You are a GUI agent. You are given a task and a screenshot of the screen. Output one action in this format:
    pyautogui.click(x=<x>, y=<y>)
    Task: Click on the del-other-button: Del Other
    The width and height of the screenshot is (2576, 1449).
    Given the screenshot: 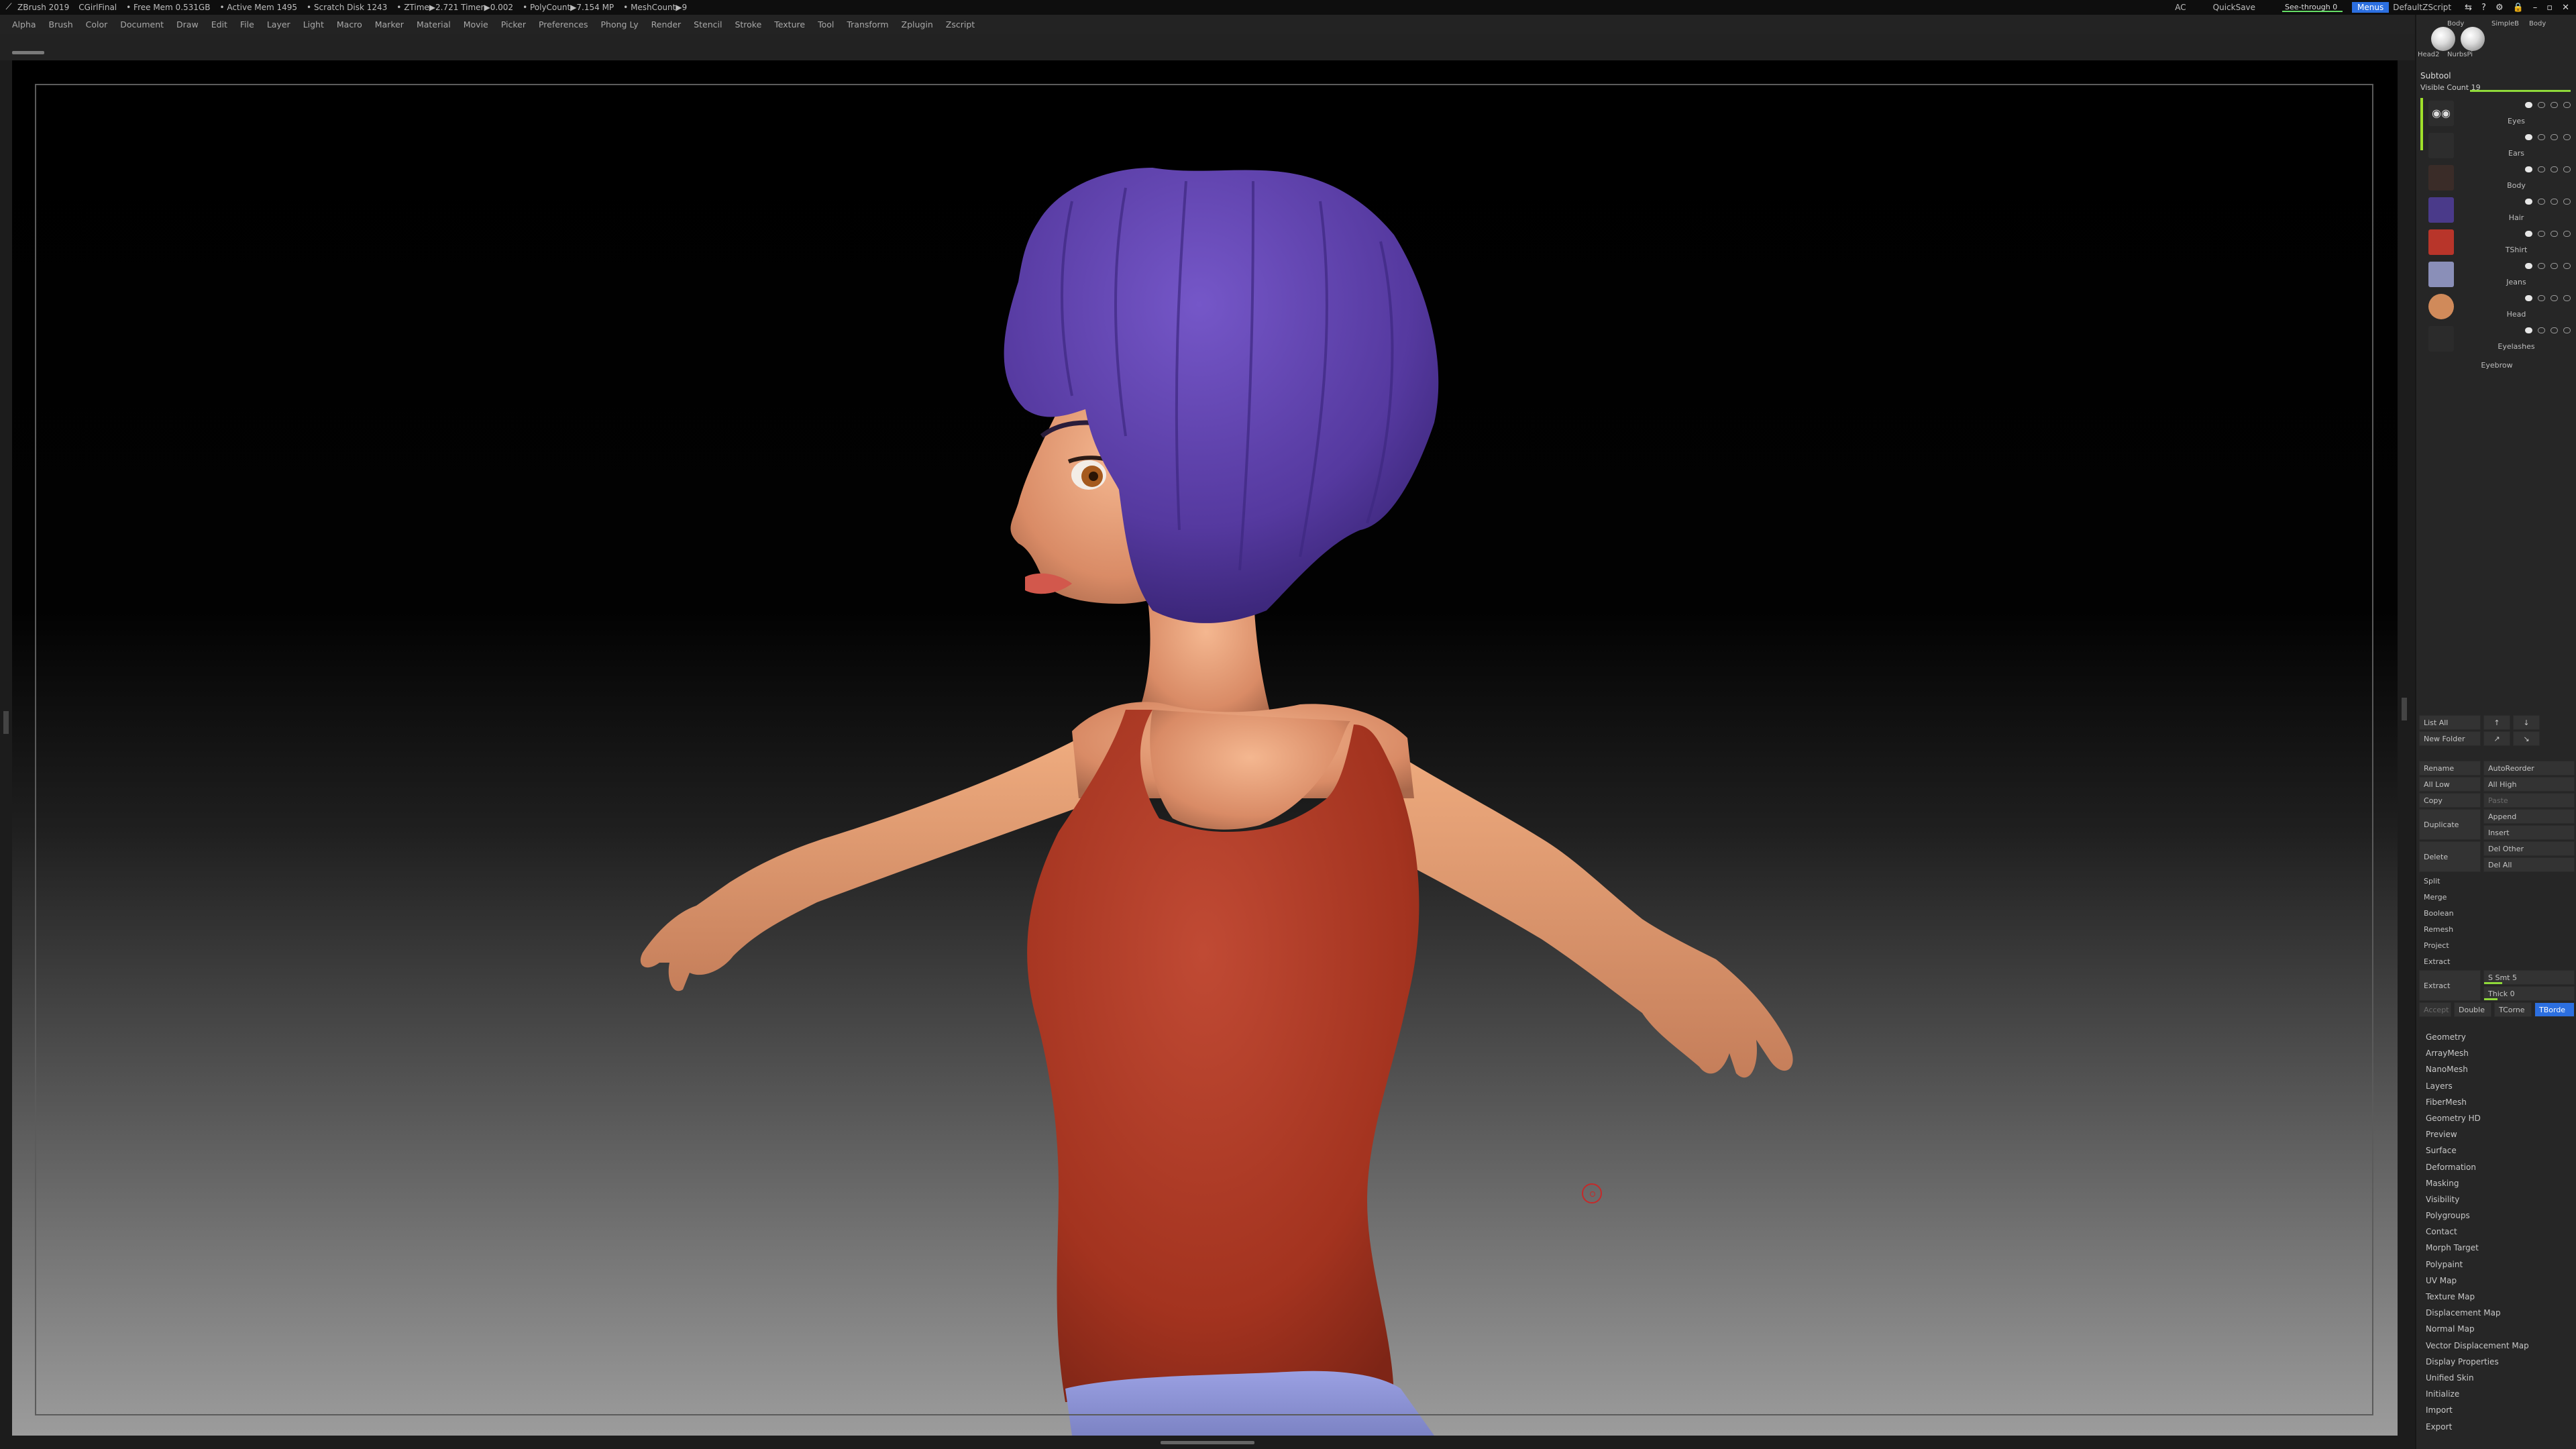 What is the action you would take?
    pyautogui.click(x=2529, y=848)
    